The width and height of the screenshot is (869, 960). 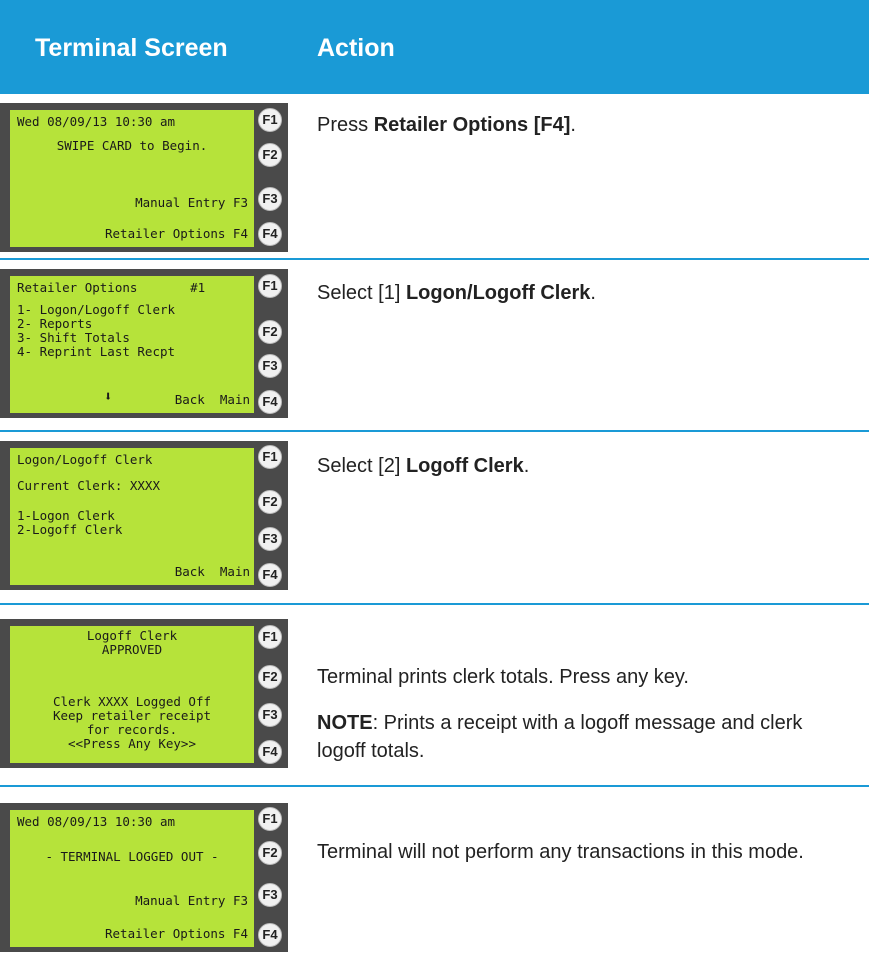 What do you see at coordinates (361, 293) in the screenshot?
I see `action-prefix: Select [1]` at bounding box center [361, 293].